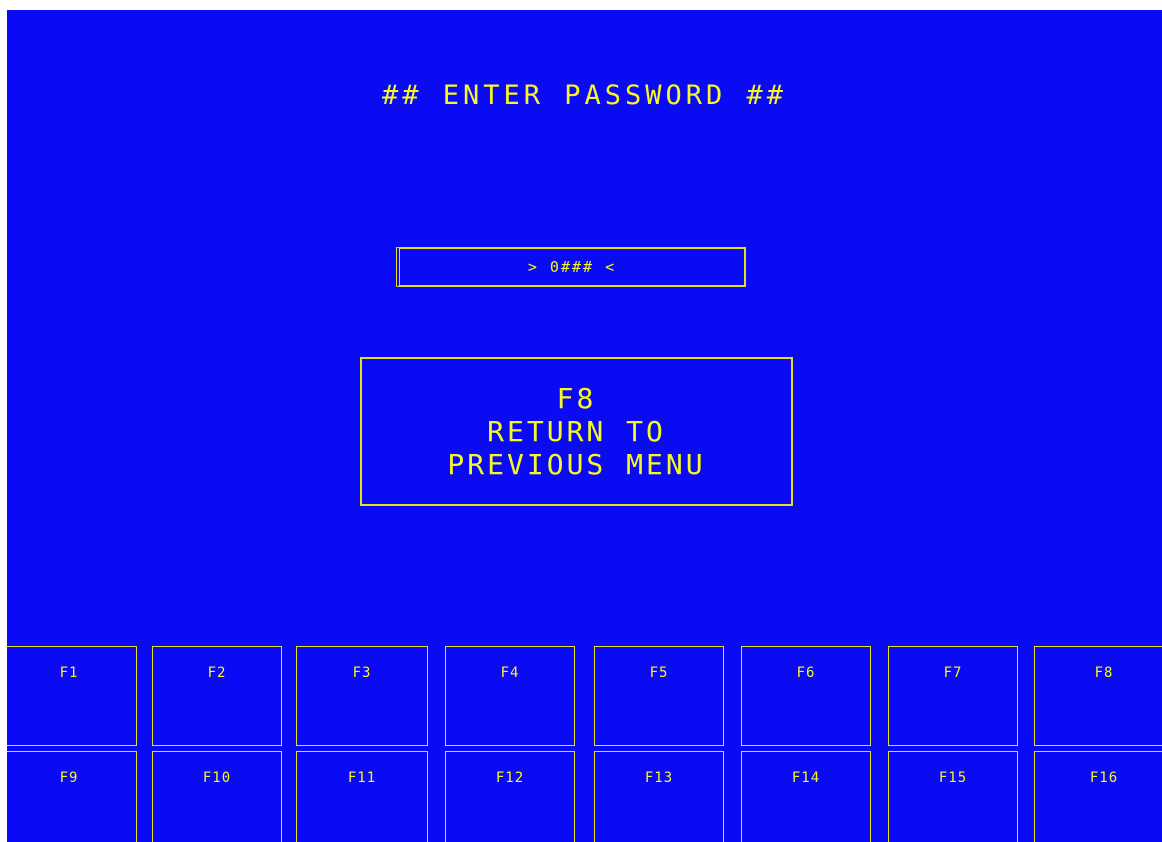 The width and height of the screenshot is (1162, 842). I want to click on function-key-f4: F4, so click(510, 696).